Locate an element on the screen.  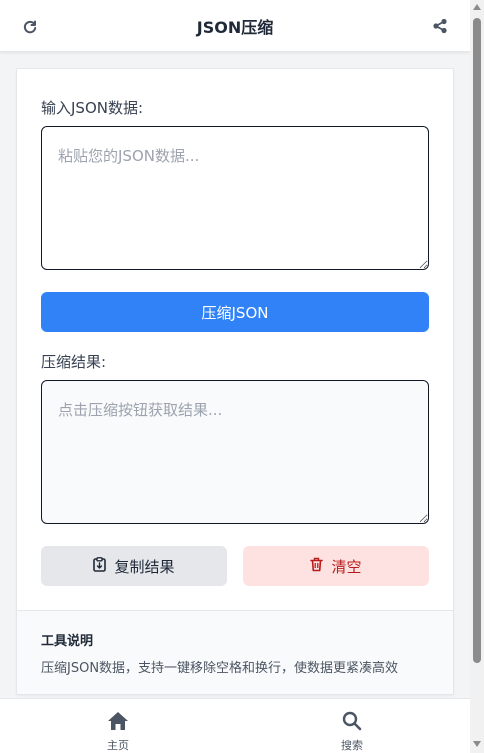
input-label: 输入JSON数据: is located at coordinates (92, 108).